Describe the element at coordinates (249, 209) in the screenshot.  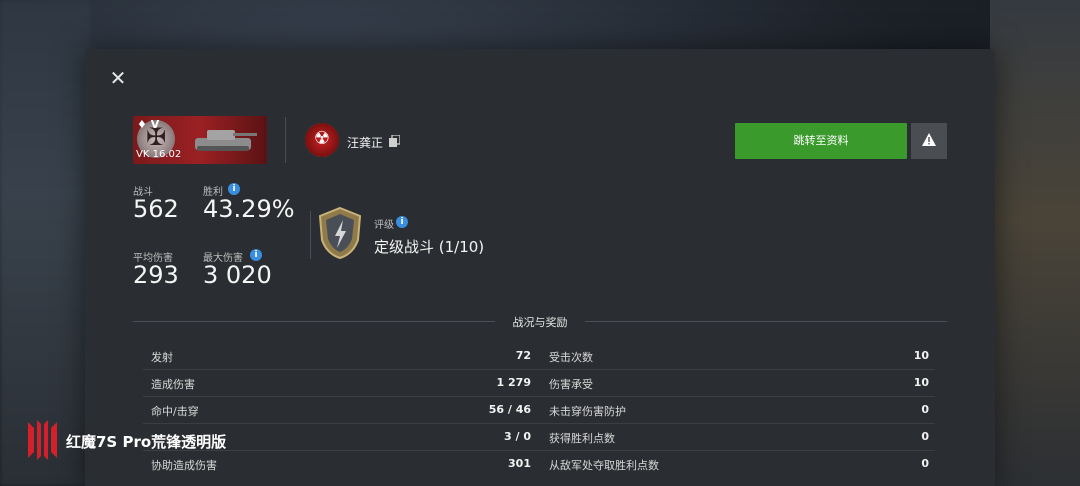
I see `winrate-value: 43.29%` at that location.